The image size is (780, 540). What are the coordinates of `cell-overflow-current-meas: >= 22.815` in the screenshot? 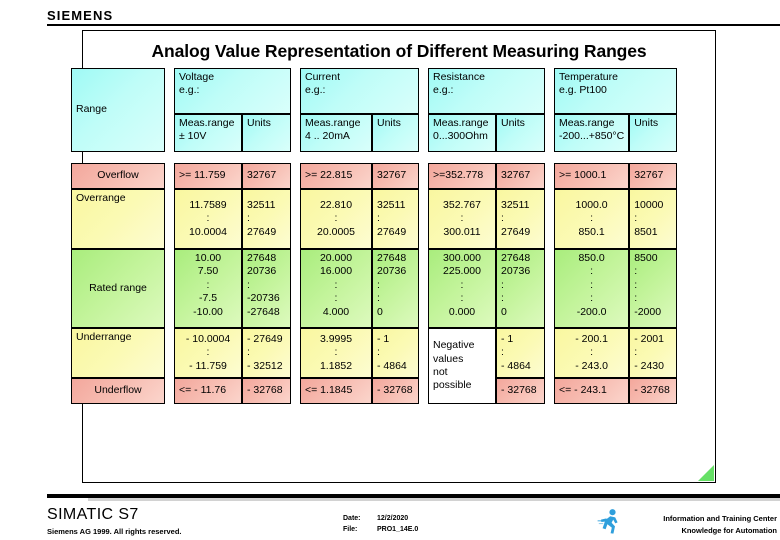 It's located at (336, 176).